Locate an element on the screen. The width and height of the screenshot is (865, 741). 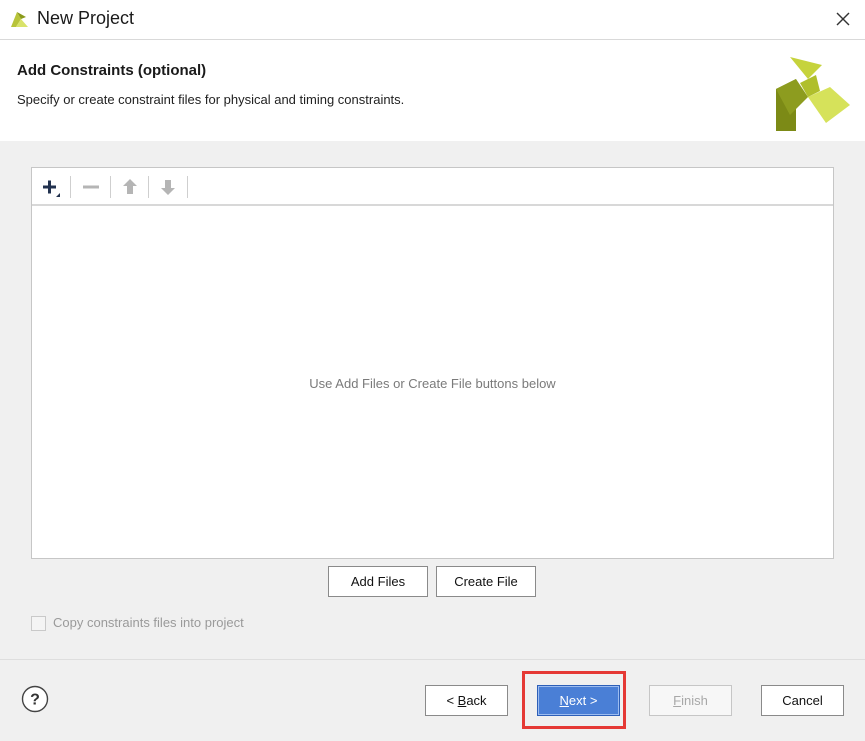
back-label-rest: ack is located at coordinates (476, 700).